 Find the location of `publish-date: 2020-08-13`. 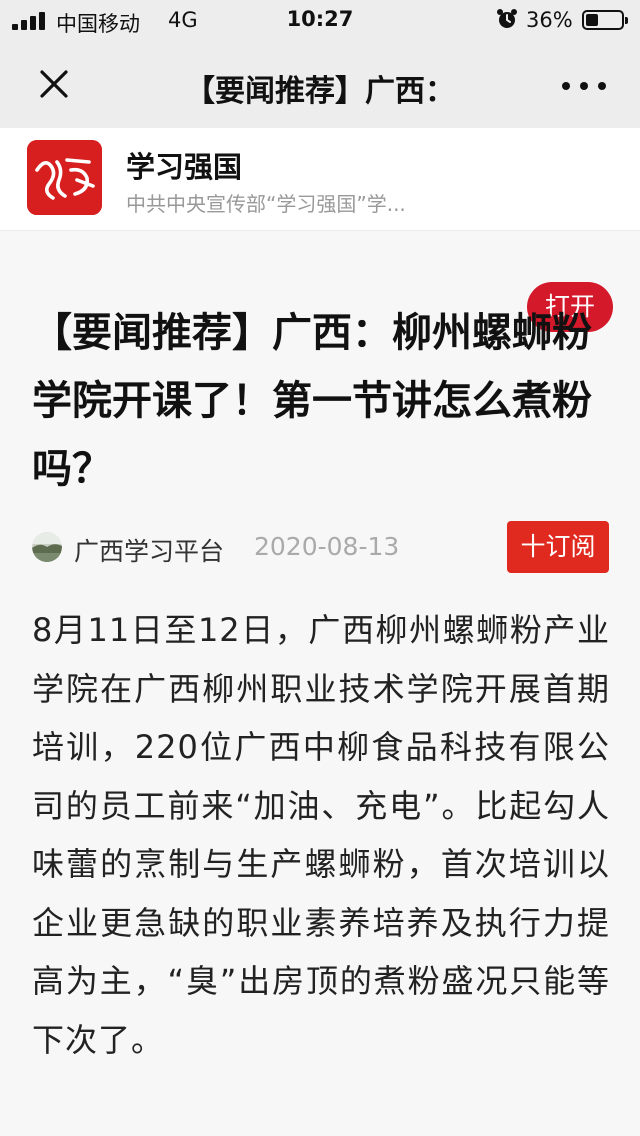

publish-date: 2020-08-13 is located at coordinates (327, 546).